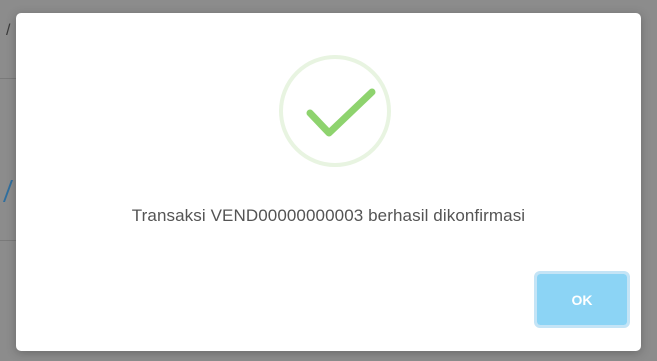 The image size is (657, 361). What do you see at coordinates (582, 299) in the screenshot?
I see `ok-button: OK` at bounding box center [582, 299].